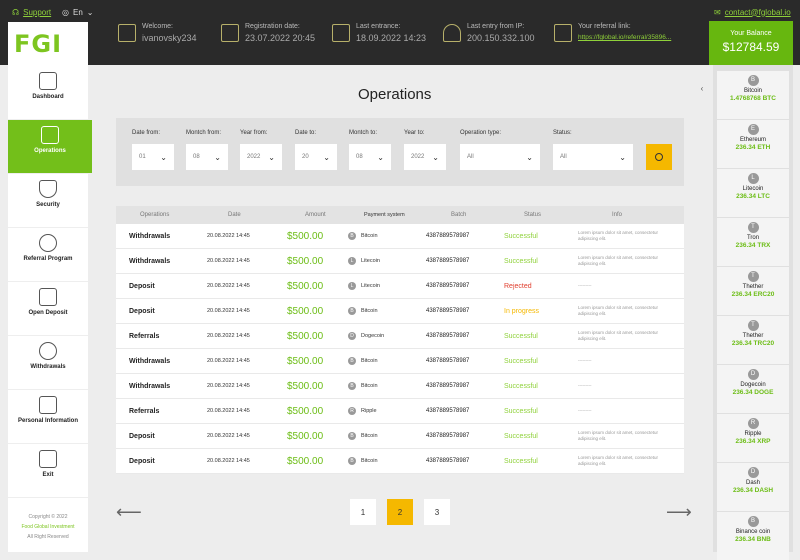 This screenshot has height=560, width=800. I want to click on sidebar-item-dashboard: Dashboard, so click(48, 93).